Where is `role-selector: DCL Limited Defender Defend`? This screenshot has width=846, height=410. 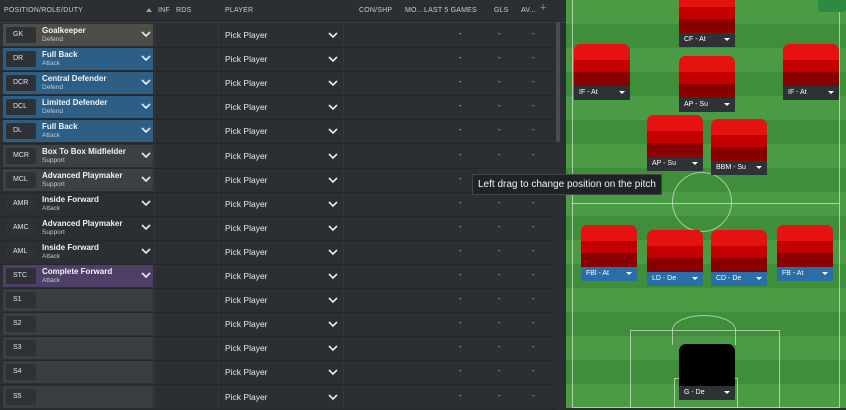 role-selector: DCL Limited Defender Defend is located at coordinates (78, 107).